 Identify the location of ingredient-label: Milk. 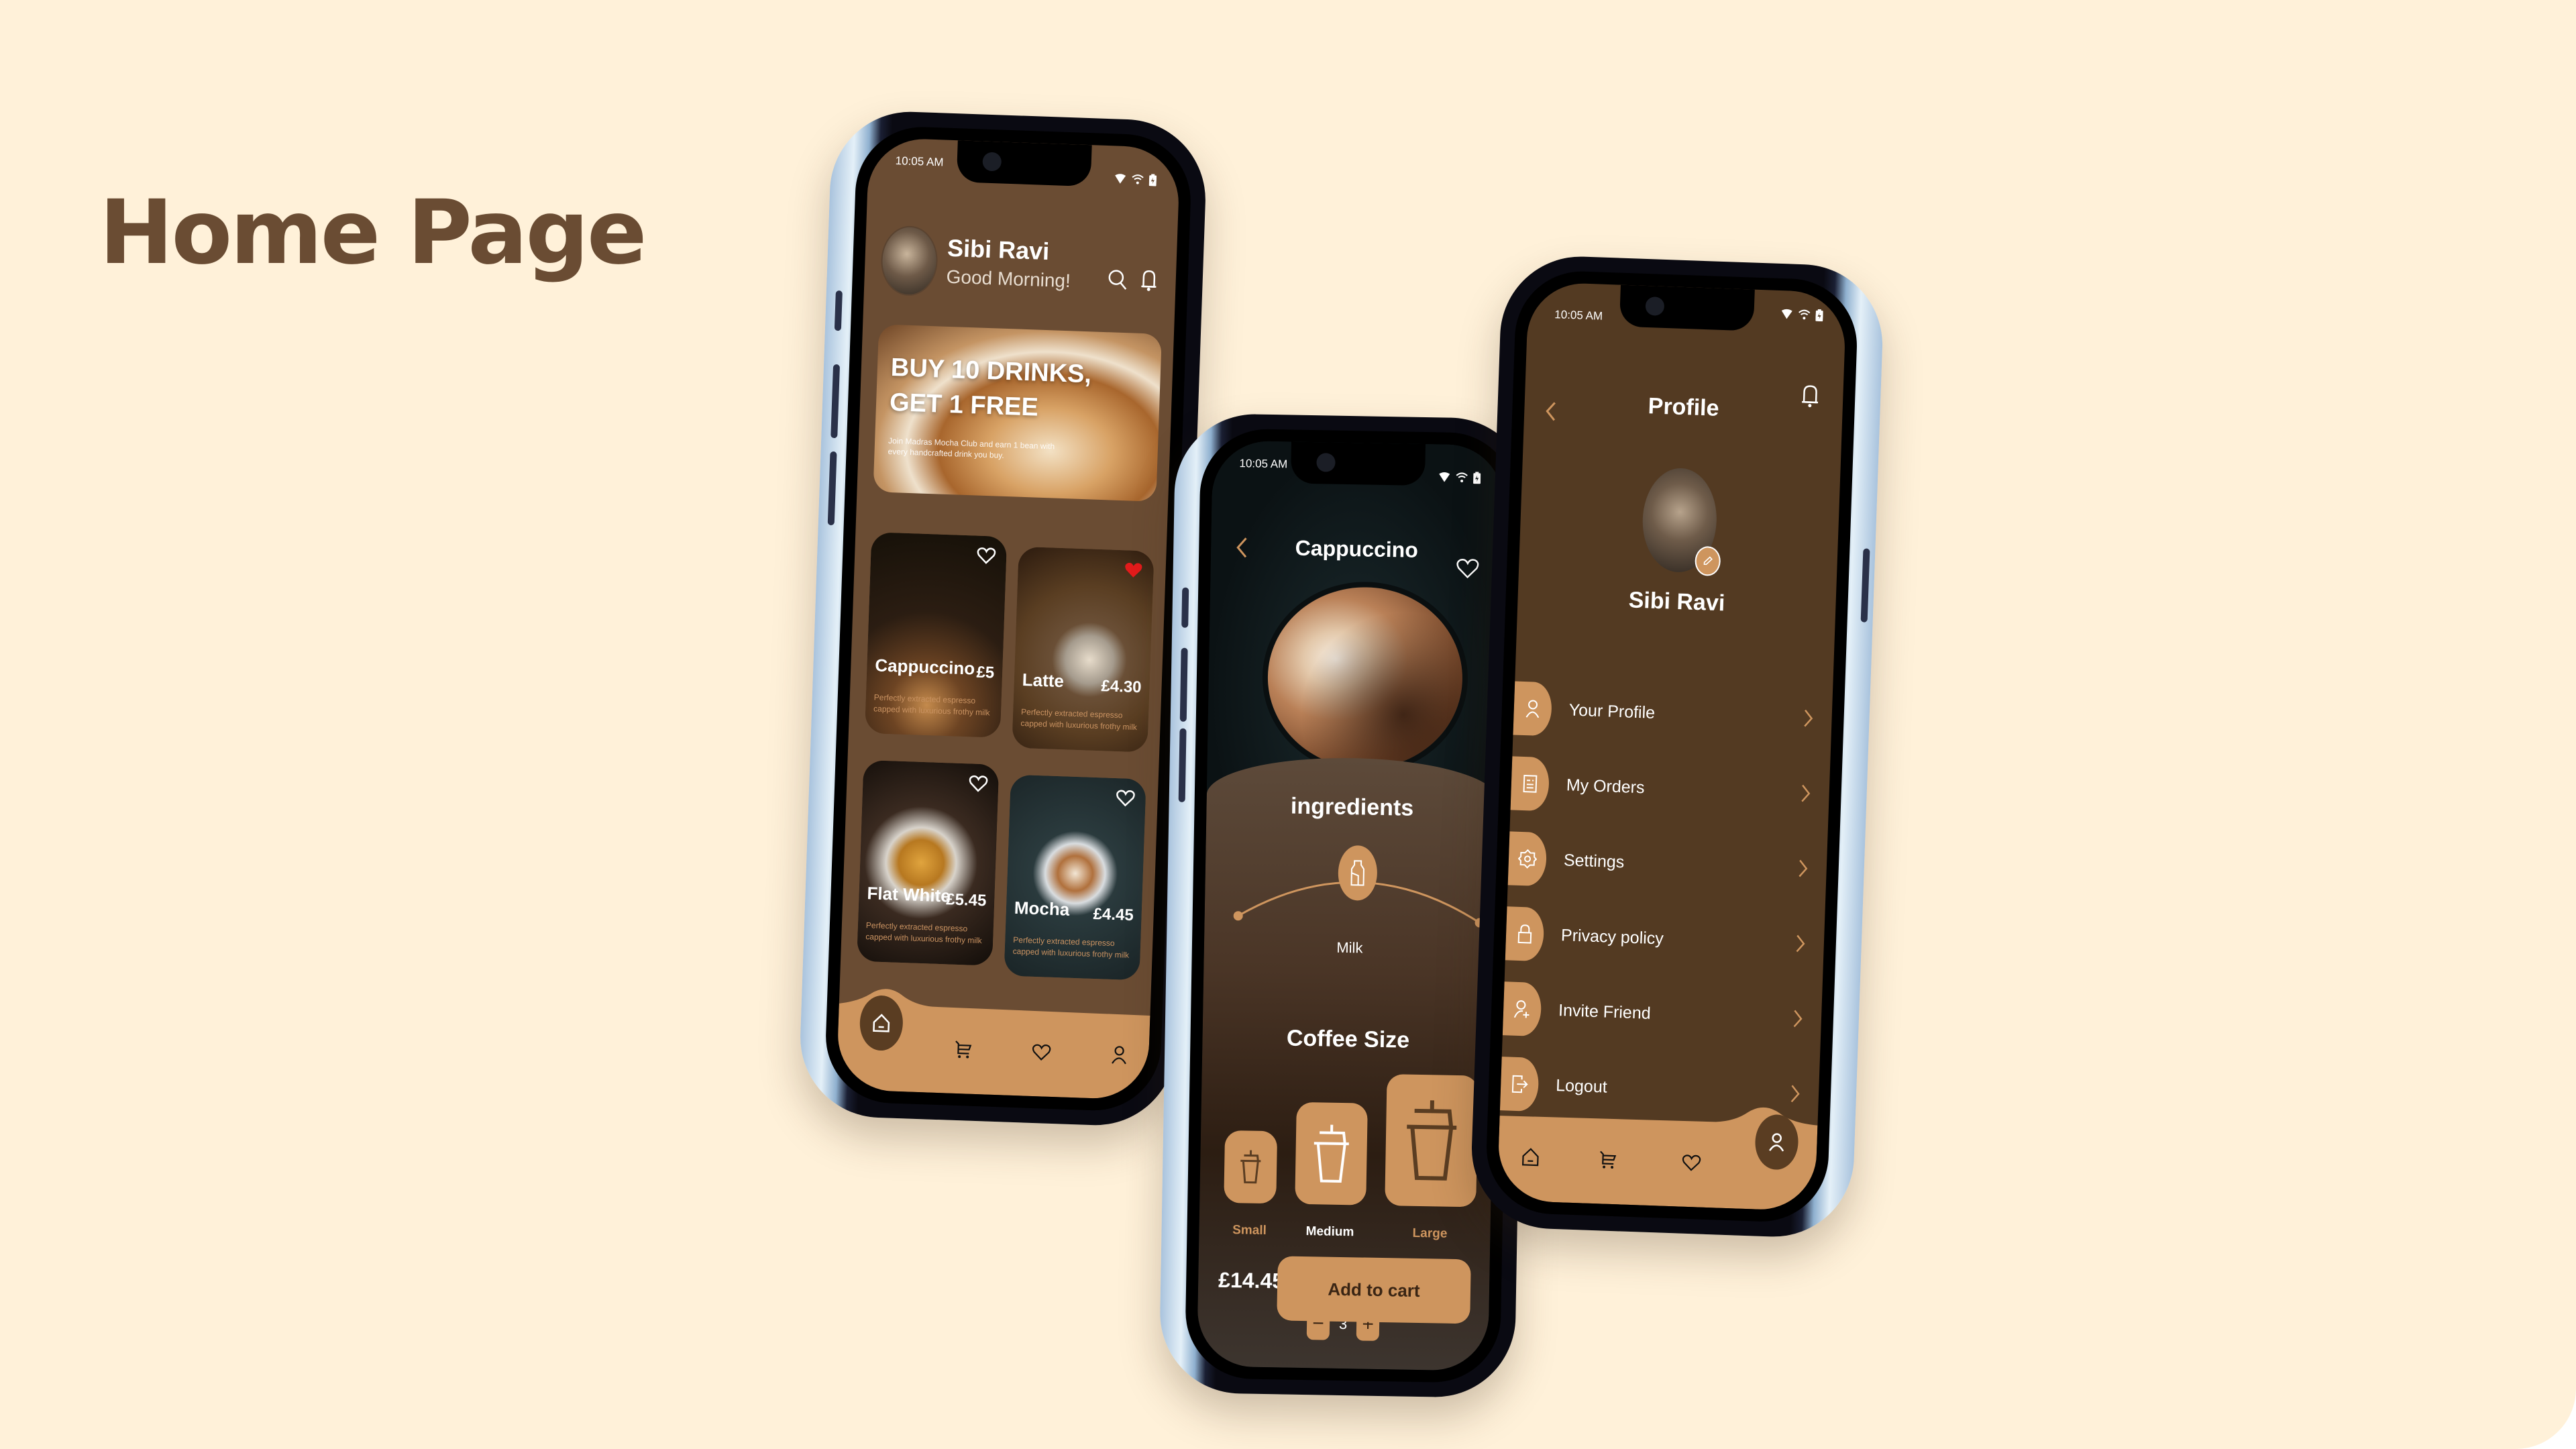
(1349, 947).